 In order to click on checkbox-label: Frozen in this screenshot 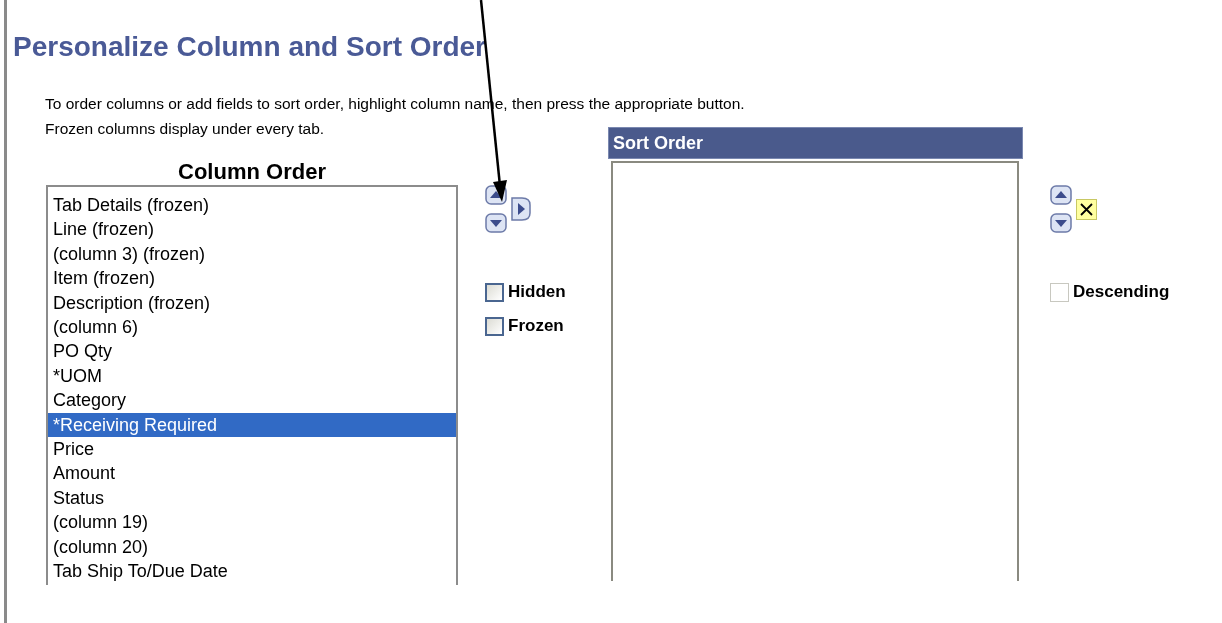, I will do `click(536, 326)`.